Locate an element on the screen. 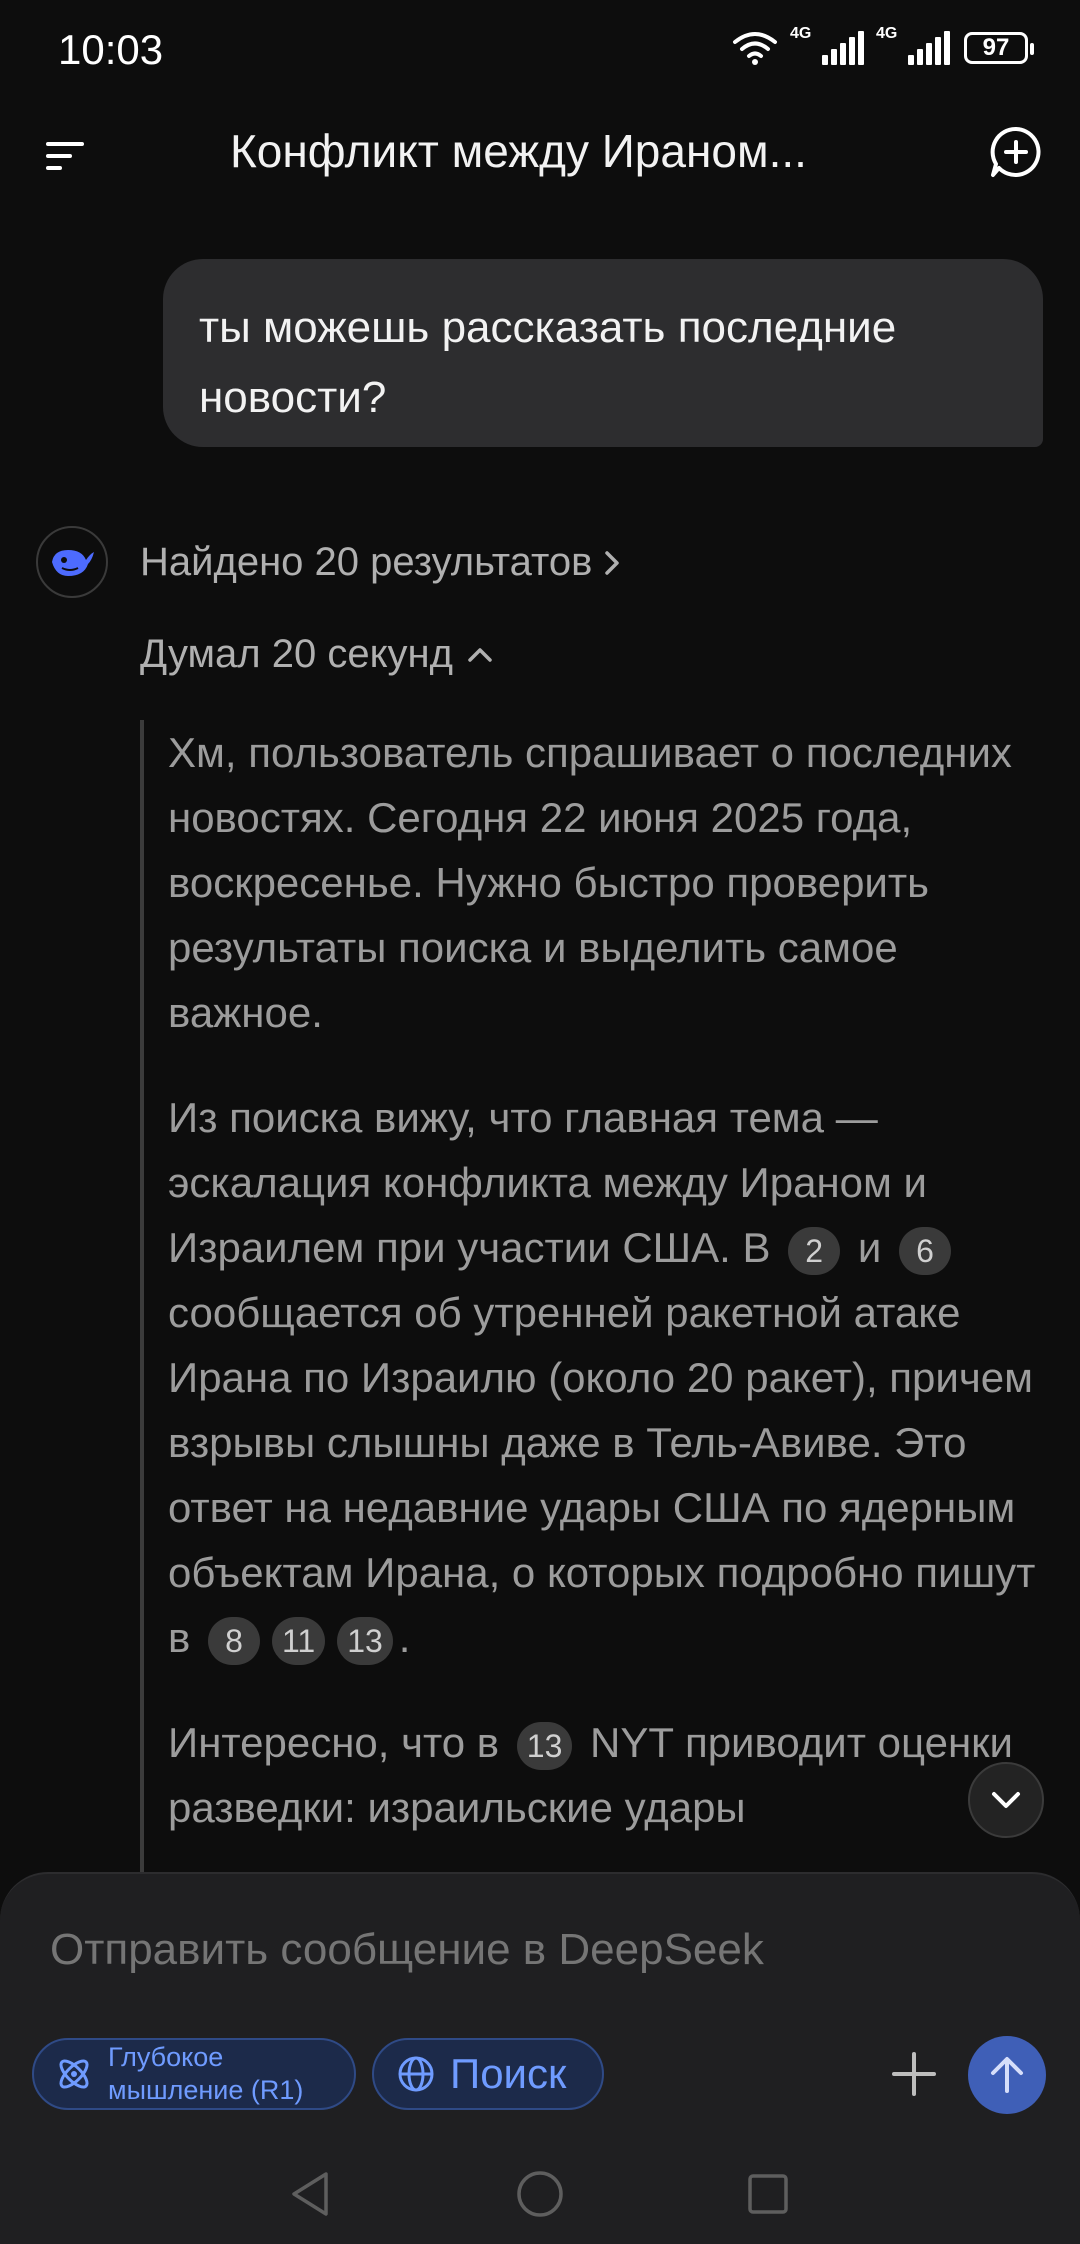  deepseek-whale-icon is located at coordinates (72, 562).